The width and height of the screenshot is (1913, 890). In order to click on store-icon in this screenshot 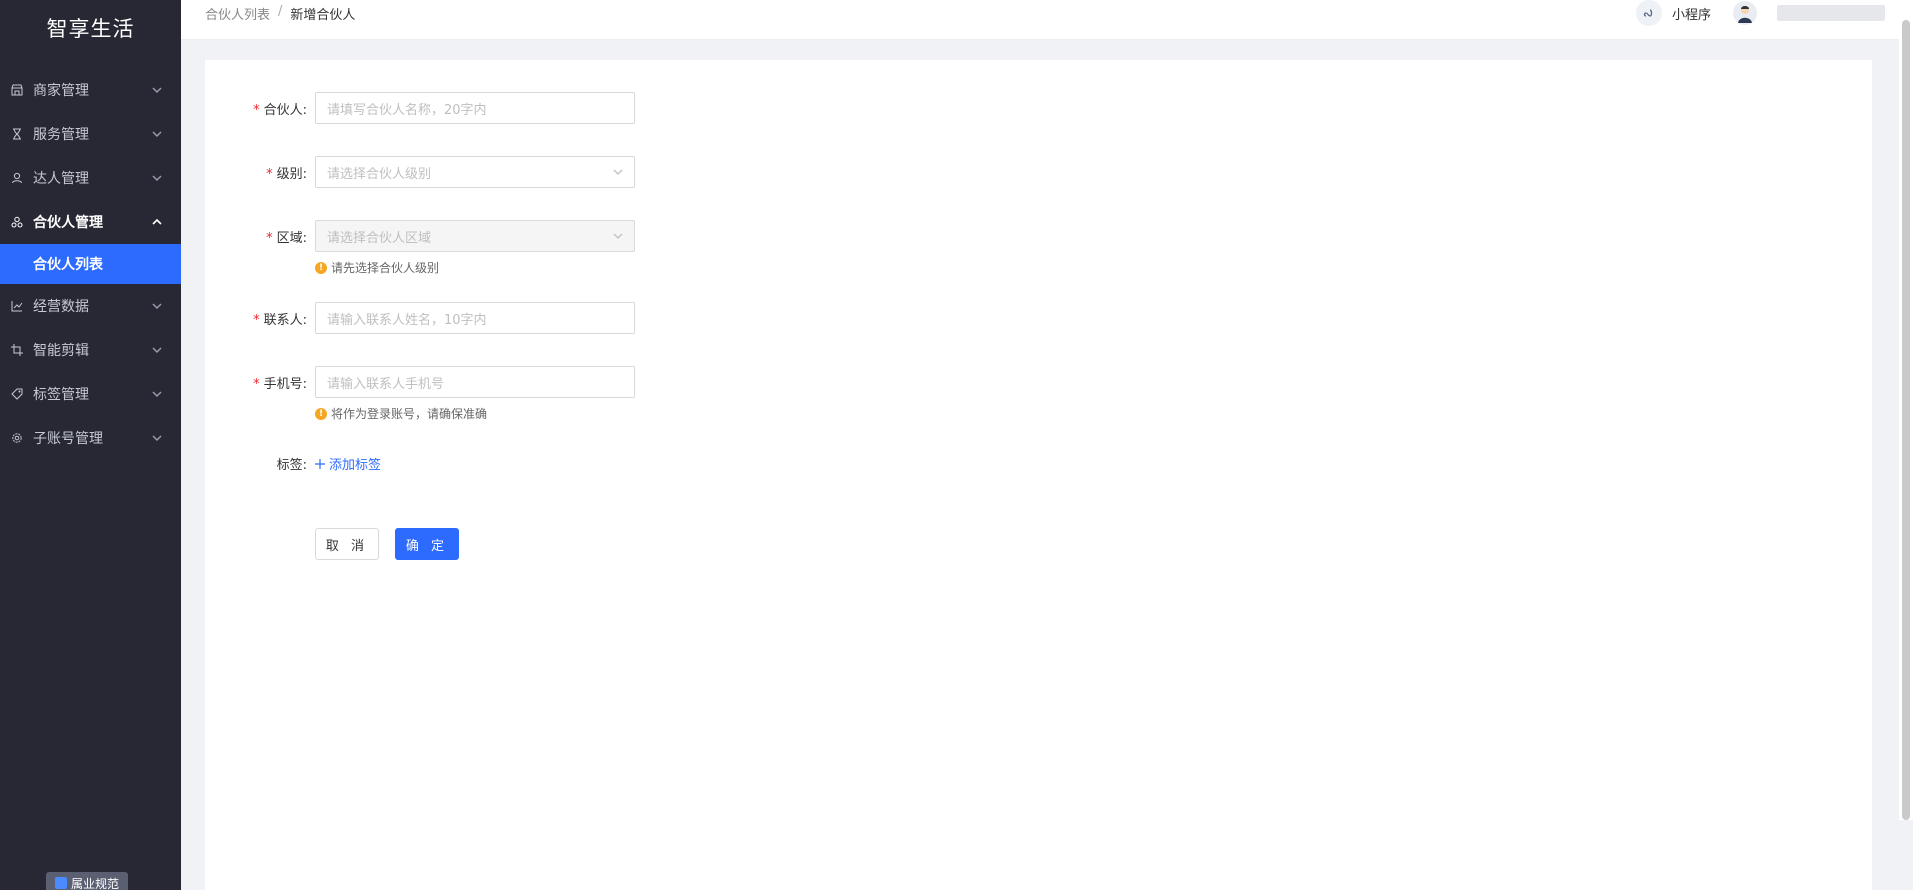, I will do `click(17, 90)`.